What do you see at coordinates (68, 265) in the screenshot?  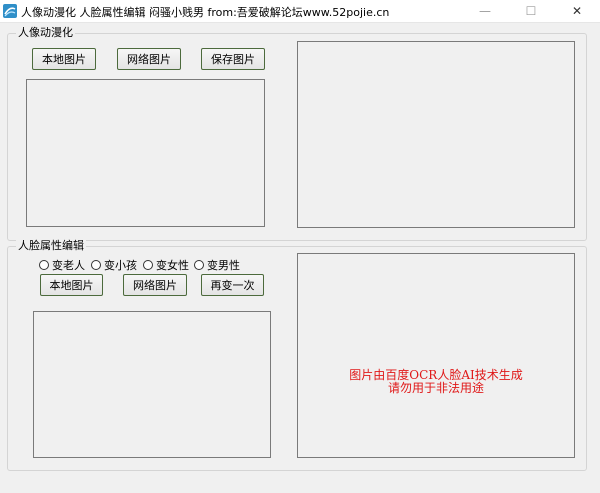 I see `radio-old-label: 变老人` at bounding box center [68, 265].